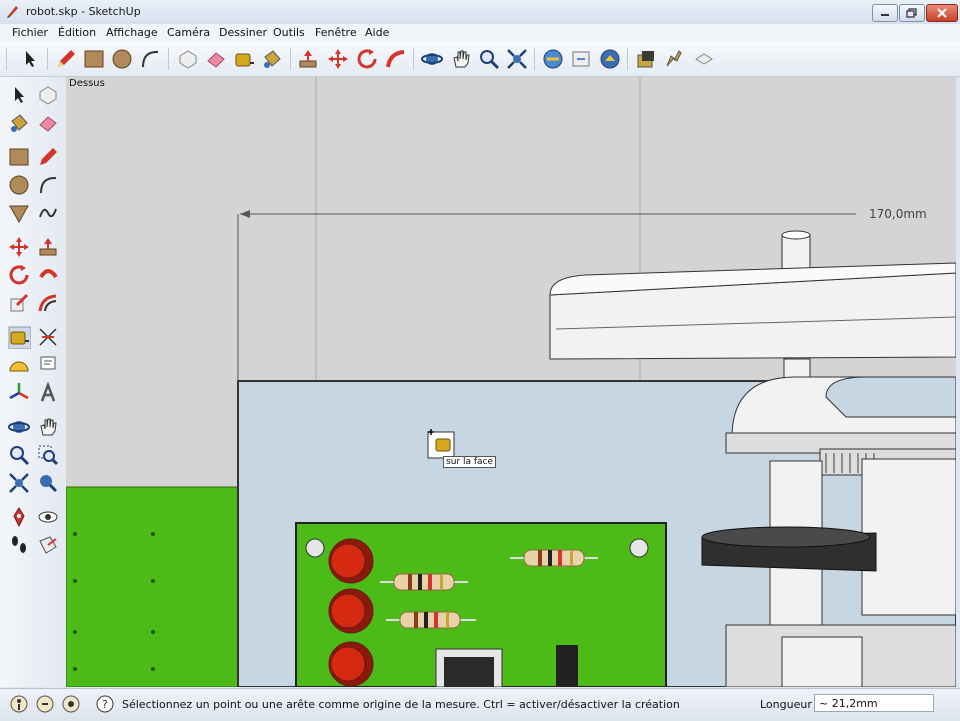 The width and height of the screenshot is (960, 721). Describe the element at coordinates (45, 704) in the screenshot. I see `credits-icon` at that location.